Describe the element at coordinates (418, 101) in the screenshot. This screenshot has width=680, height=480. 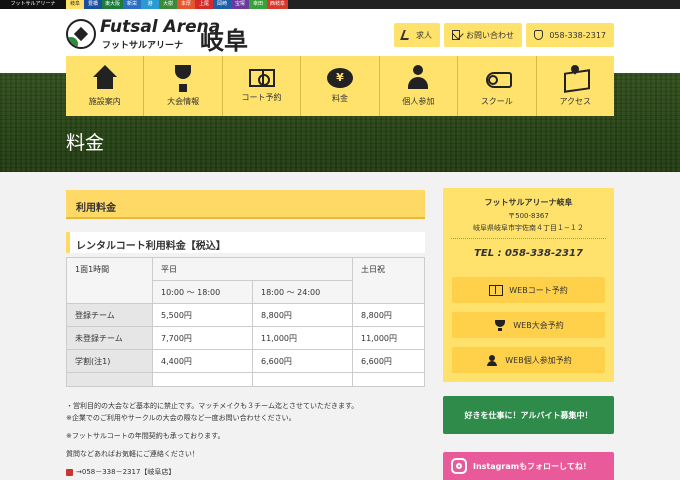
I see `nav-item-label: 個人参加` at that location.